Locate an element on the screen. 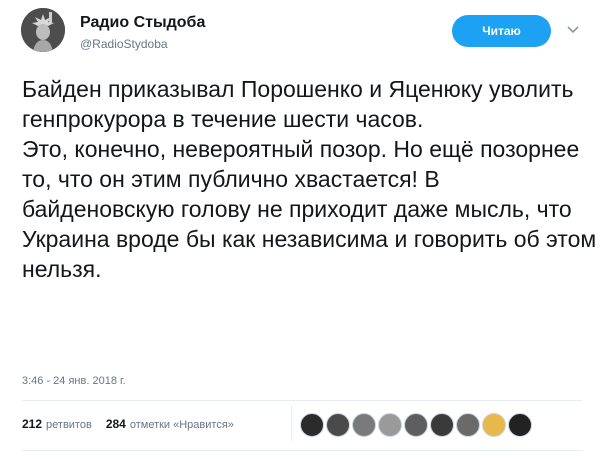  following-button: Читаю is located at coordinates (501, 31).